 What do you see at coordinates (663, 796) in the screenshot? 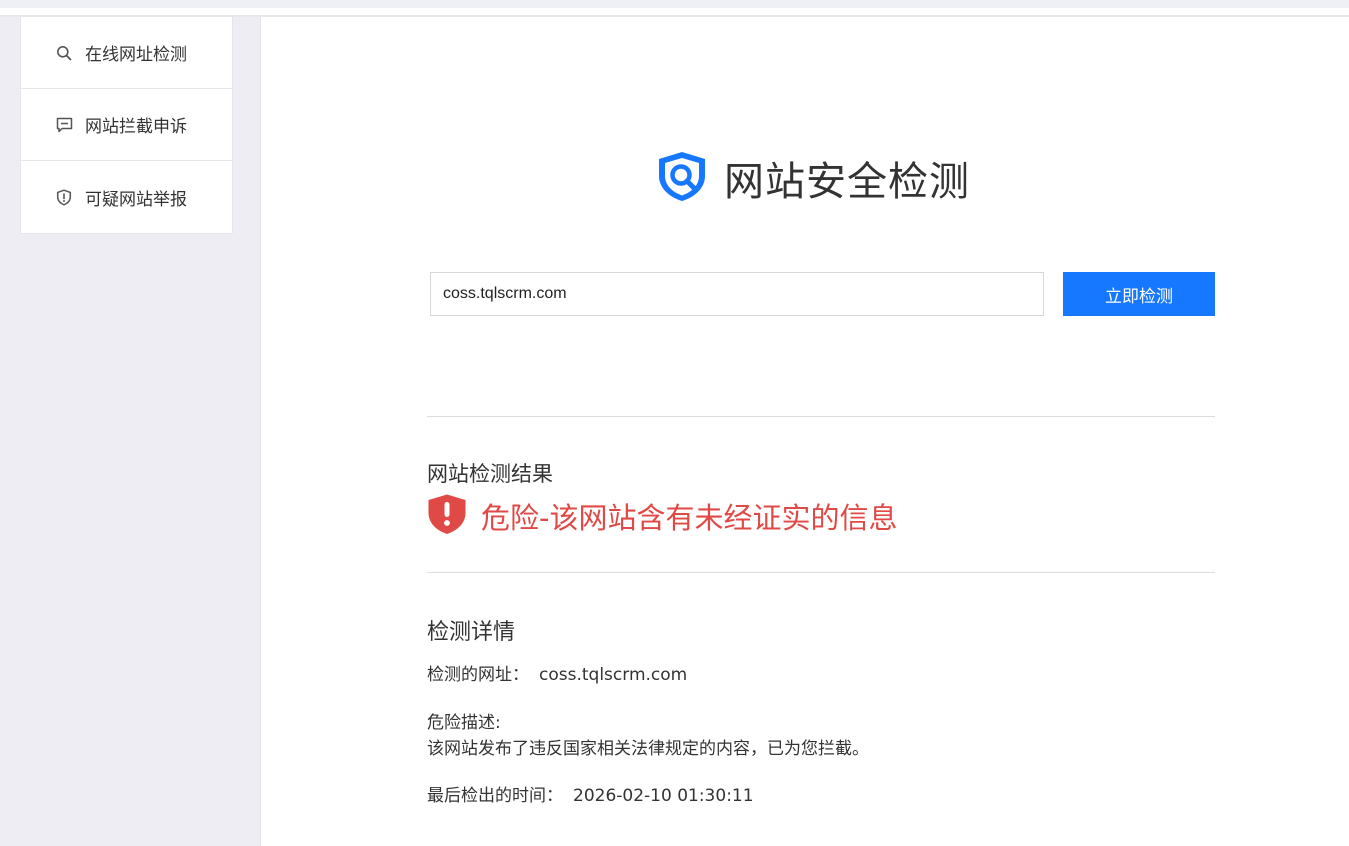
I see `detail-time-value: 2026-02-10 01:30:11` at bounding box center [663, 796].